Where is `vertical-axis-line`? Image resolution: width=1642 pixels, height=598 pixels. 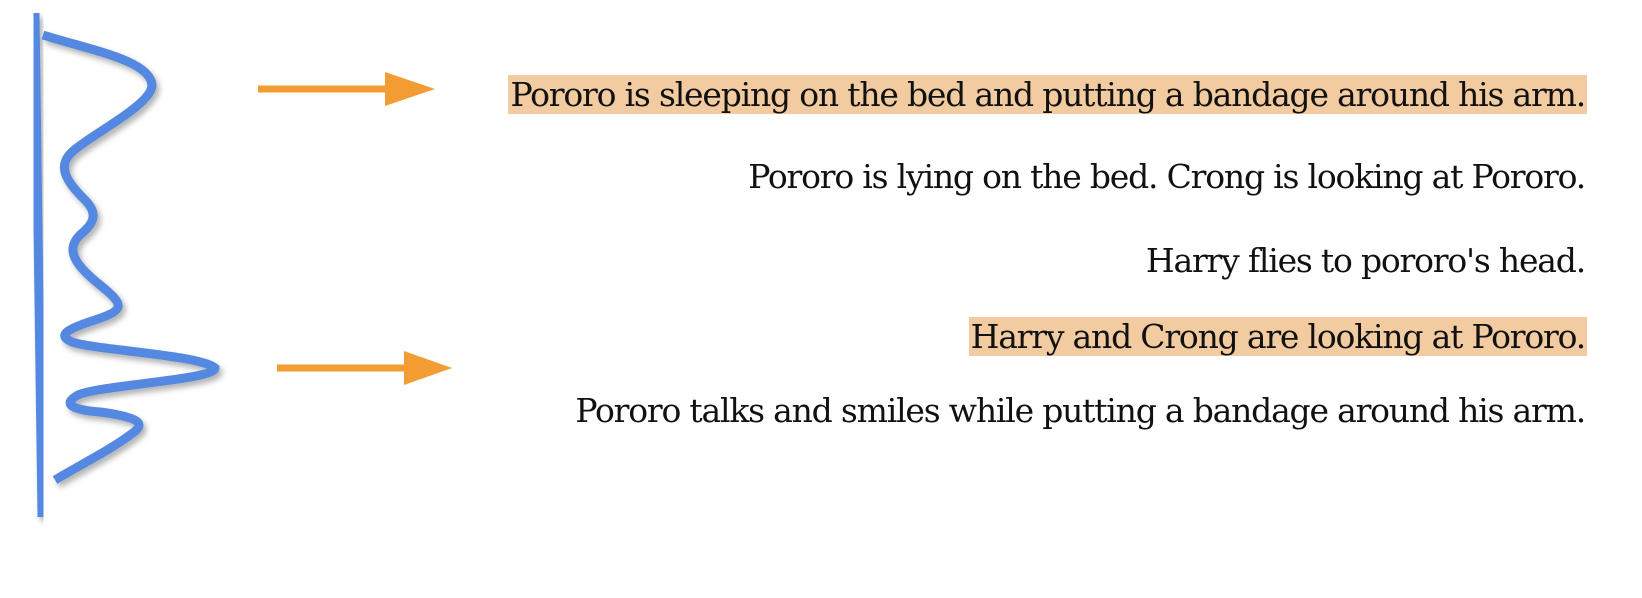
vertical-axis-line is located at coordinates (38, 265).